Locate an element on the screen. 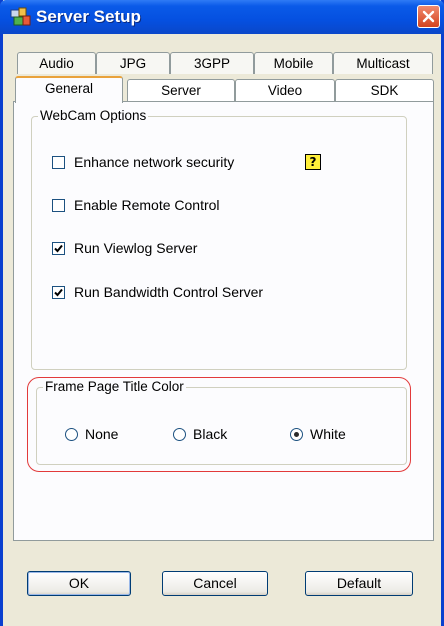 This screenshot has height=626, width=444. run-bandwidth-control-checkbox is located at coordinates (58, 292).